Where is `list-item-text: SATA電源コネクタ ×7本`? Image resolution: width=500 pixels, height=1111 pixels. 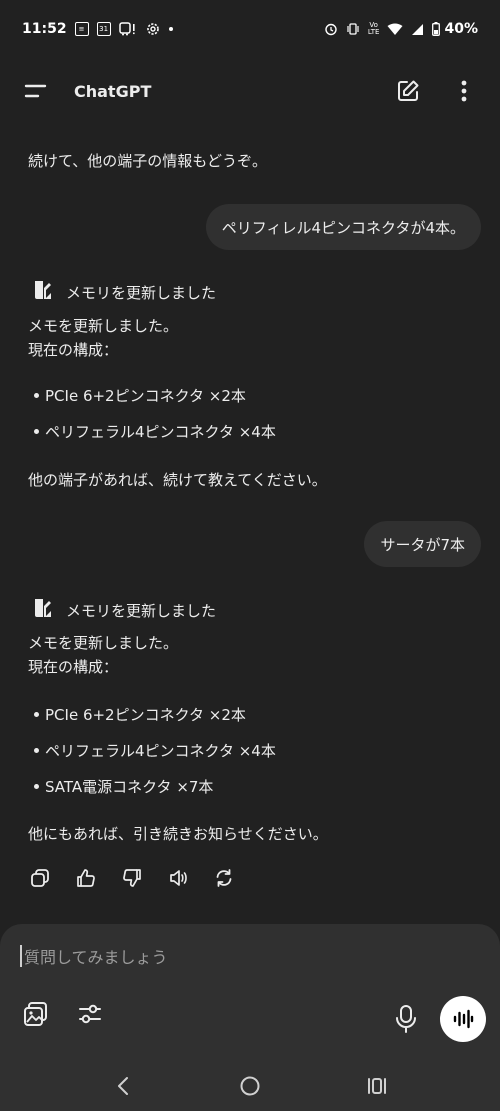 list-item-text: SATA電源コネクタ ×7本 is located at coordinates (129, 787).